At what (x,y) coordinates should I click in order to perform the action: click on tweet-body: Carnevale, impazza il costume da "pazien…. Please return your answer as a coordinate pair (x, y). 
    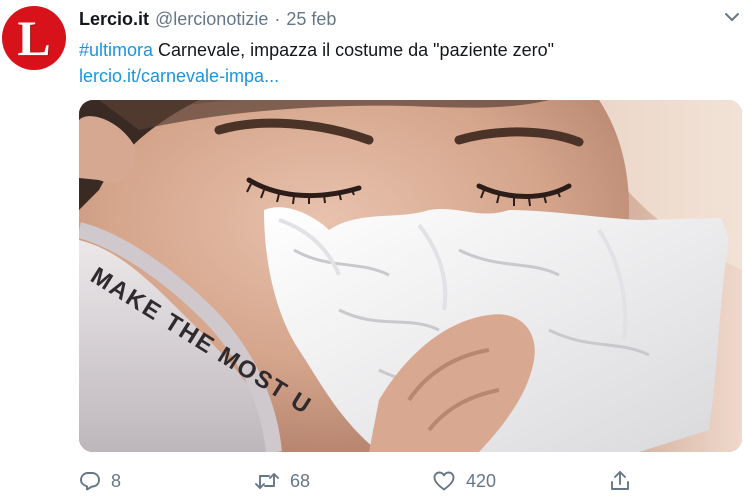
    Looking at the image, I should click on (356, 50).